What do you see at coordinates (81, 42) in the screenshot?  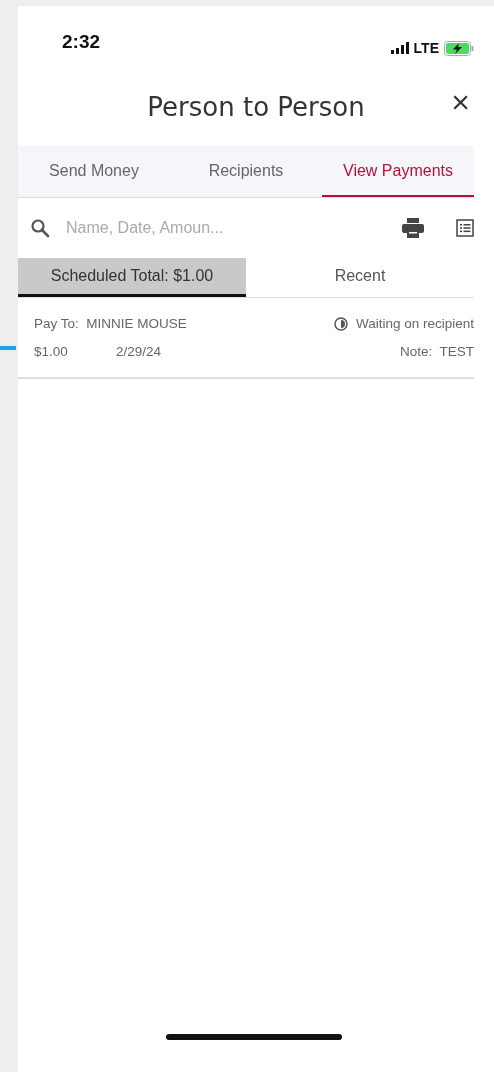 I see `status-time: 2:32` at bounding box center [81, 42].